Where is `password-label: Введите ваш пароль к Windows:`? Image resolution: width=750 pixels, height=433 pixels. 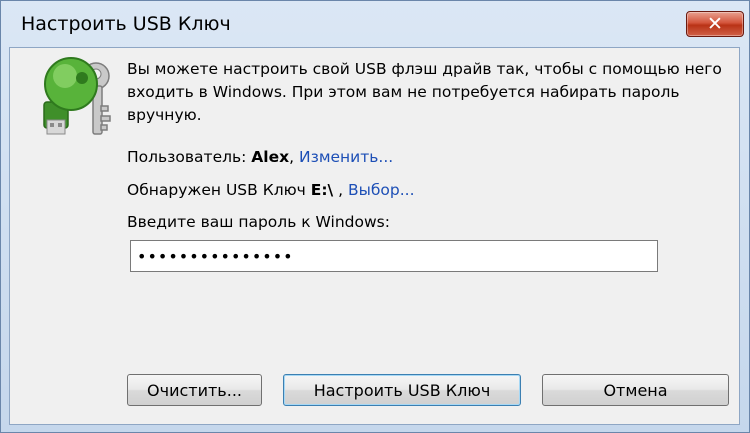 password-label: Введите ваш пароль к Windows: is located at coordinates (258, 222).